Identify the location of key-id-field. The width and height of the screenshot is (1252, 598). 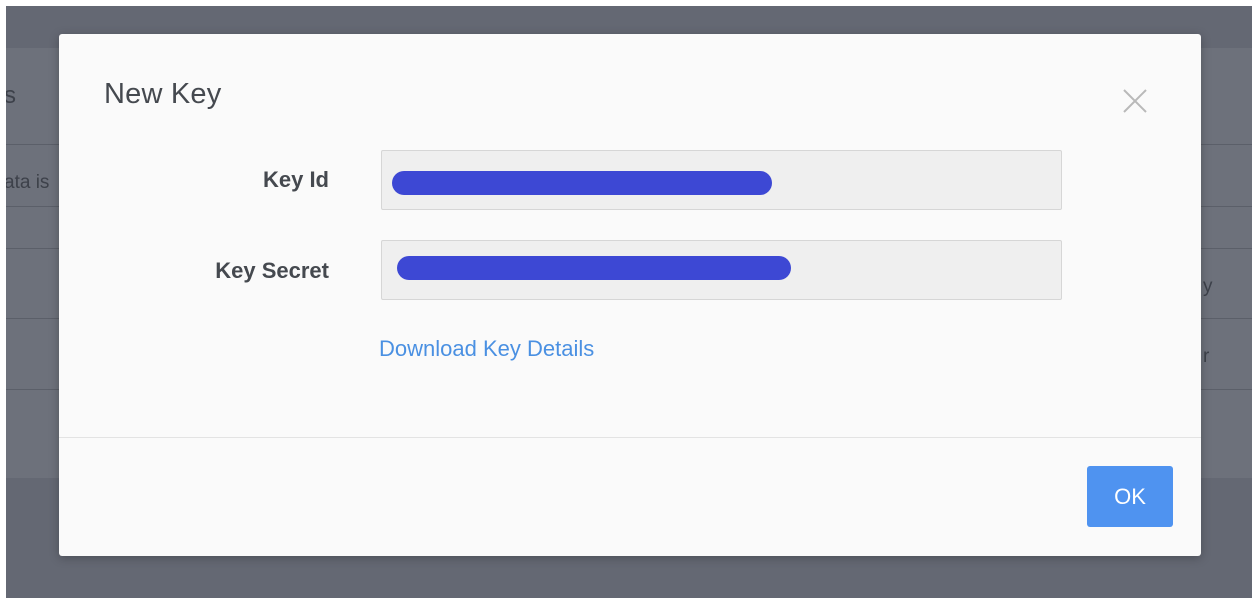
(721, 180).